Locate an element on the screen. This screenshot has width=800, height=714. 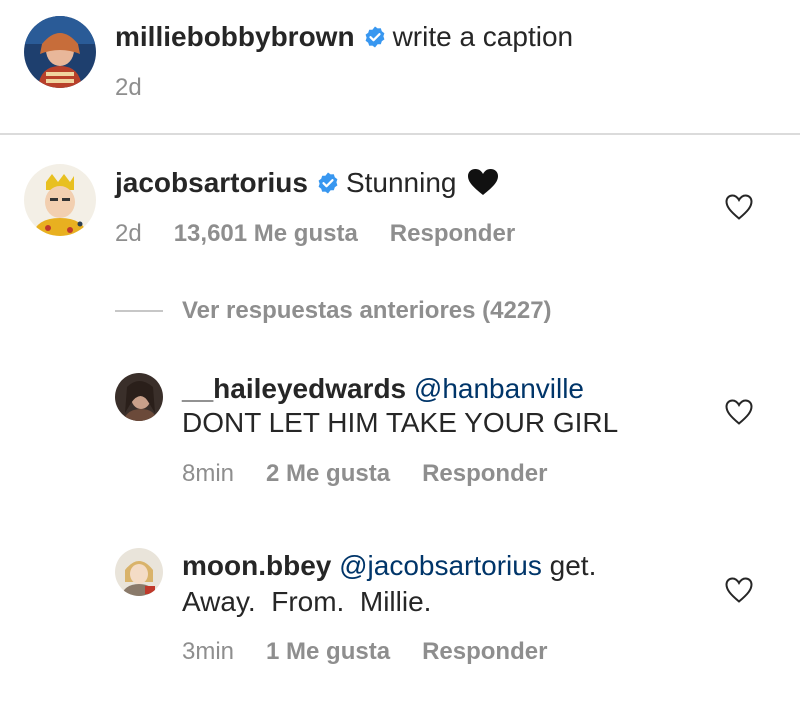
comment-author-username: jacobsartorius is located at coordinates (211, 182).